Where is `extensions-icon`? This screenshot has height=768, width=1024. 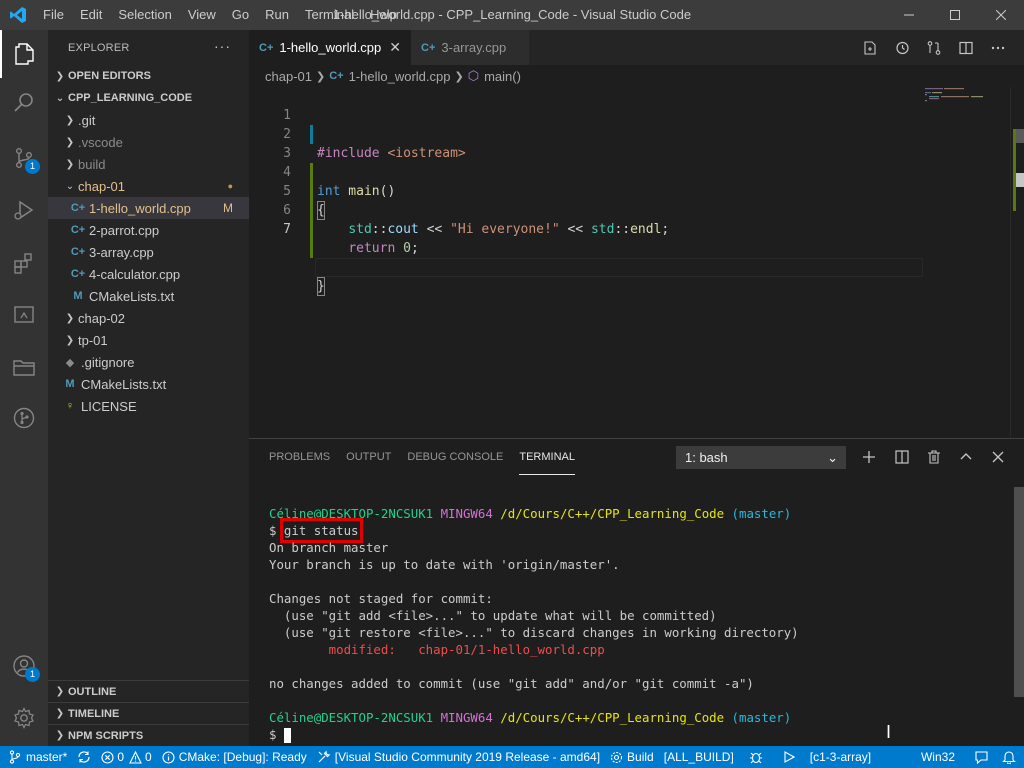
extensions-icon is located at coordinates (24, 263).